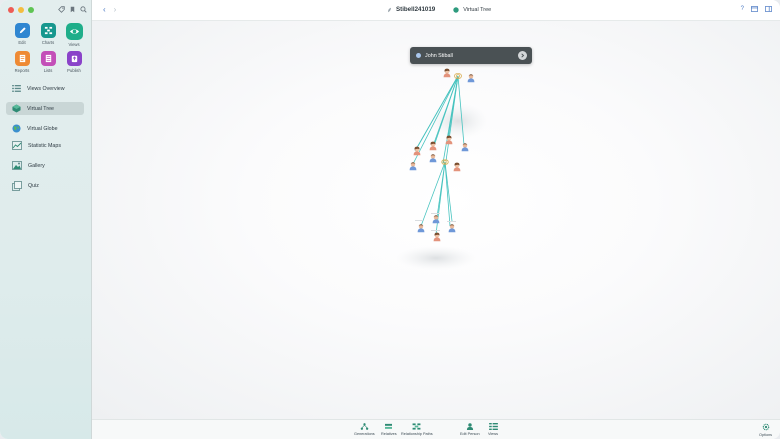  I want to click on statistic-maps-icon, so click(17, 145).